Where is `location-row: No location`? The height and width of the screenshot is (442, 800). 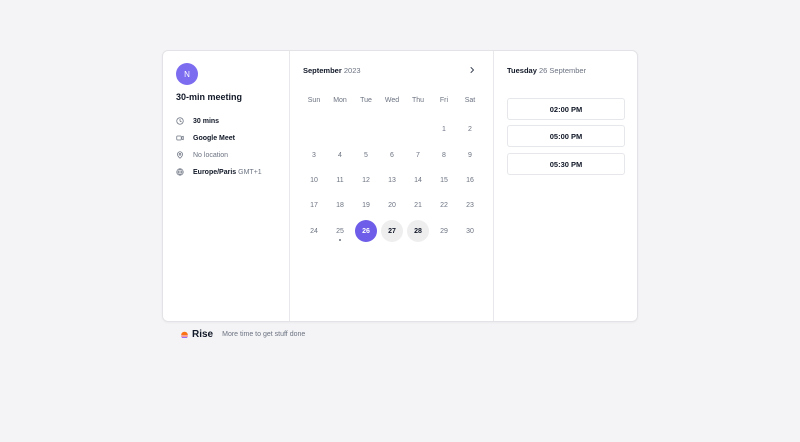
location-row: No location is located at coordinates (202, 155).